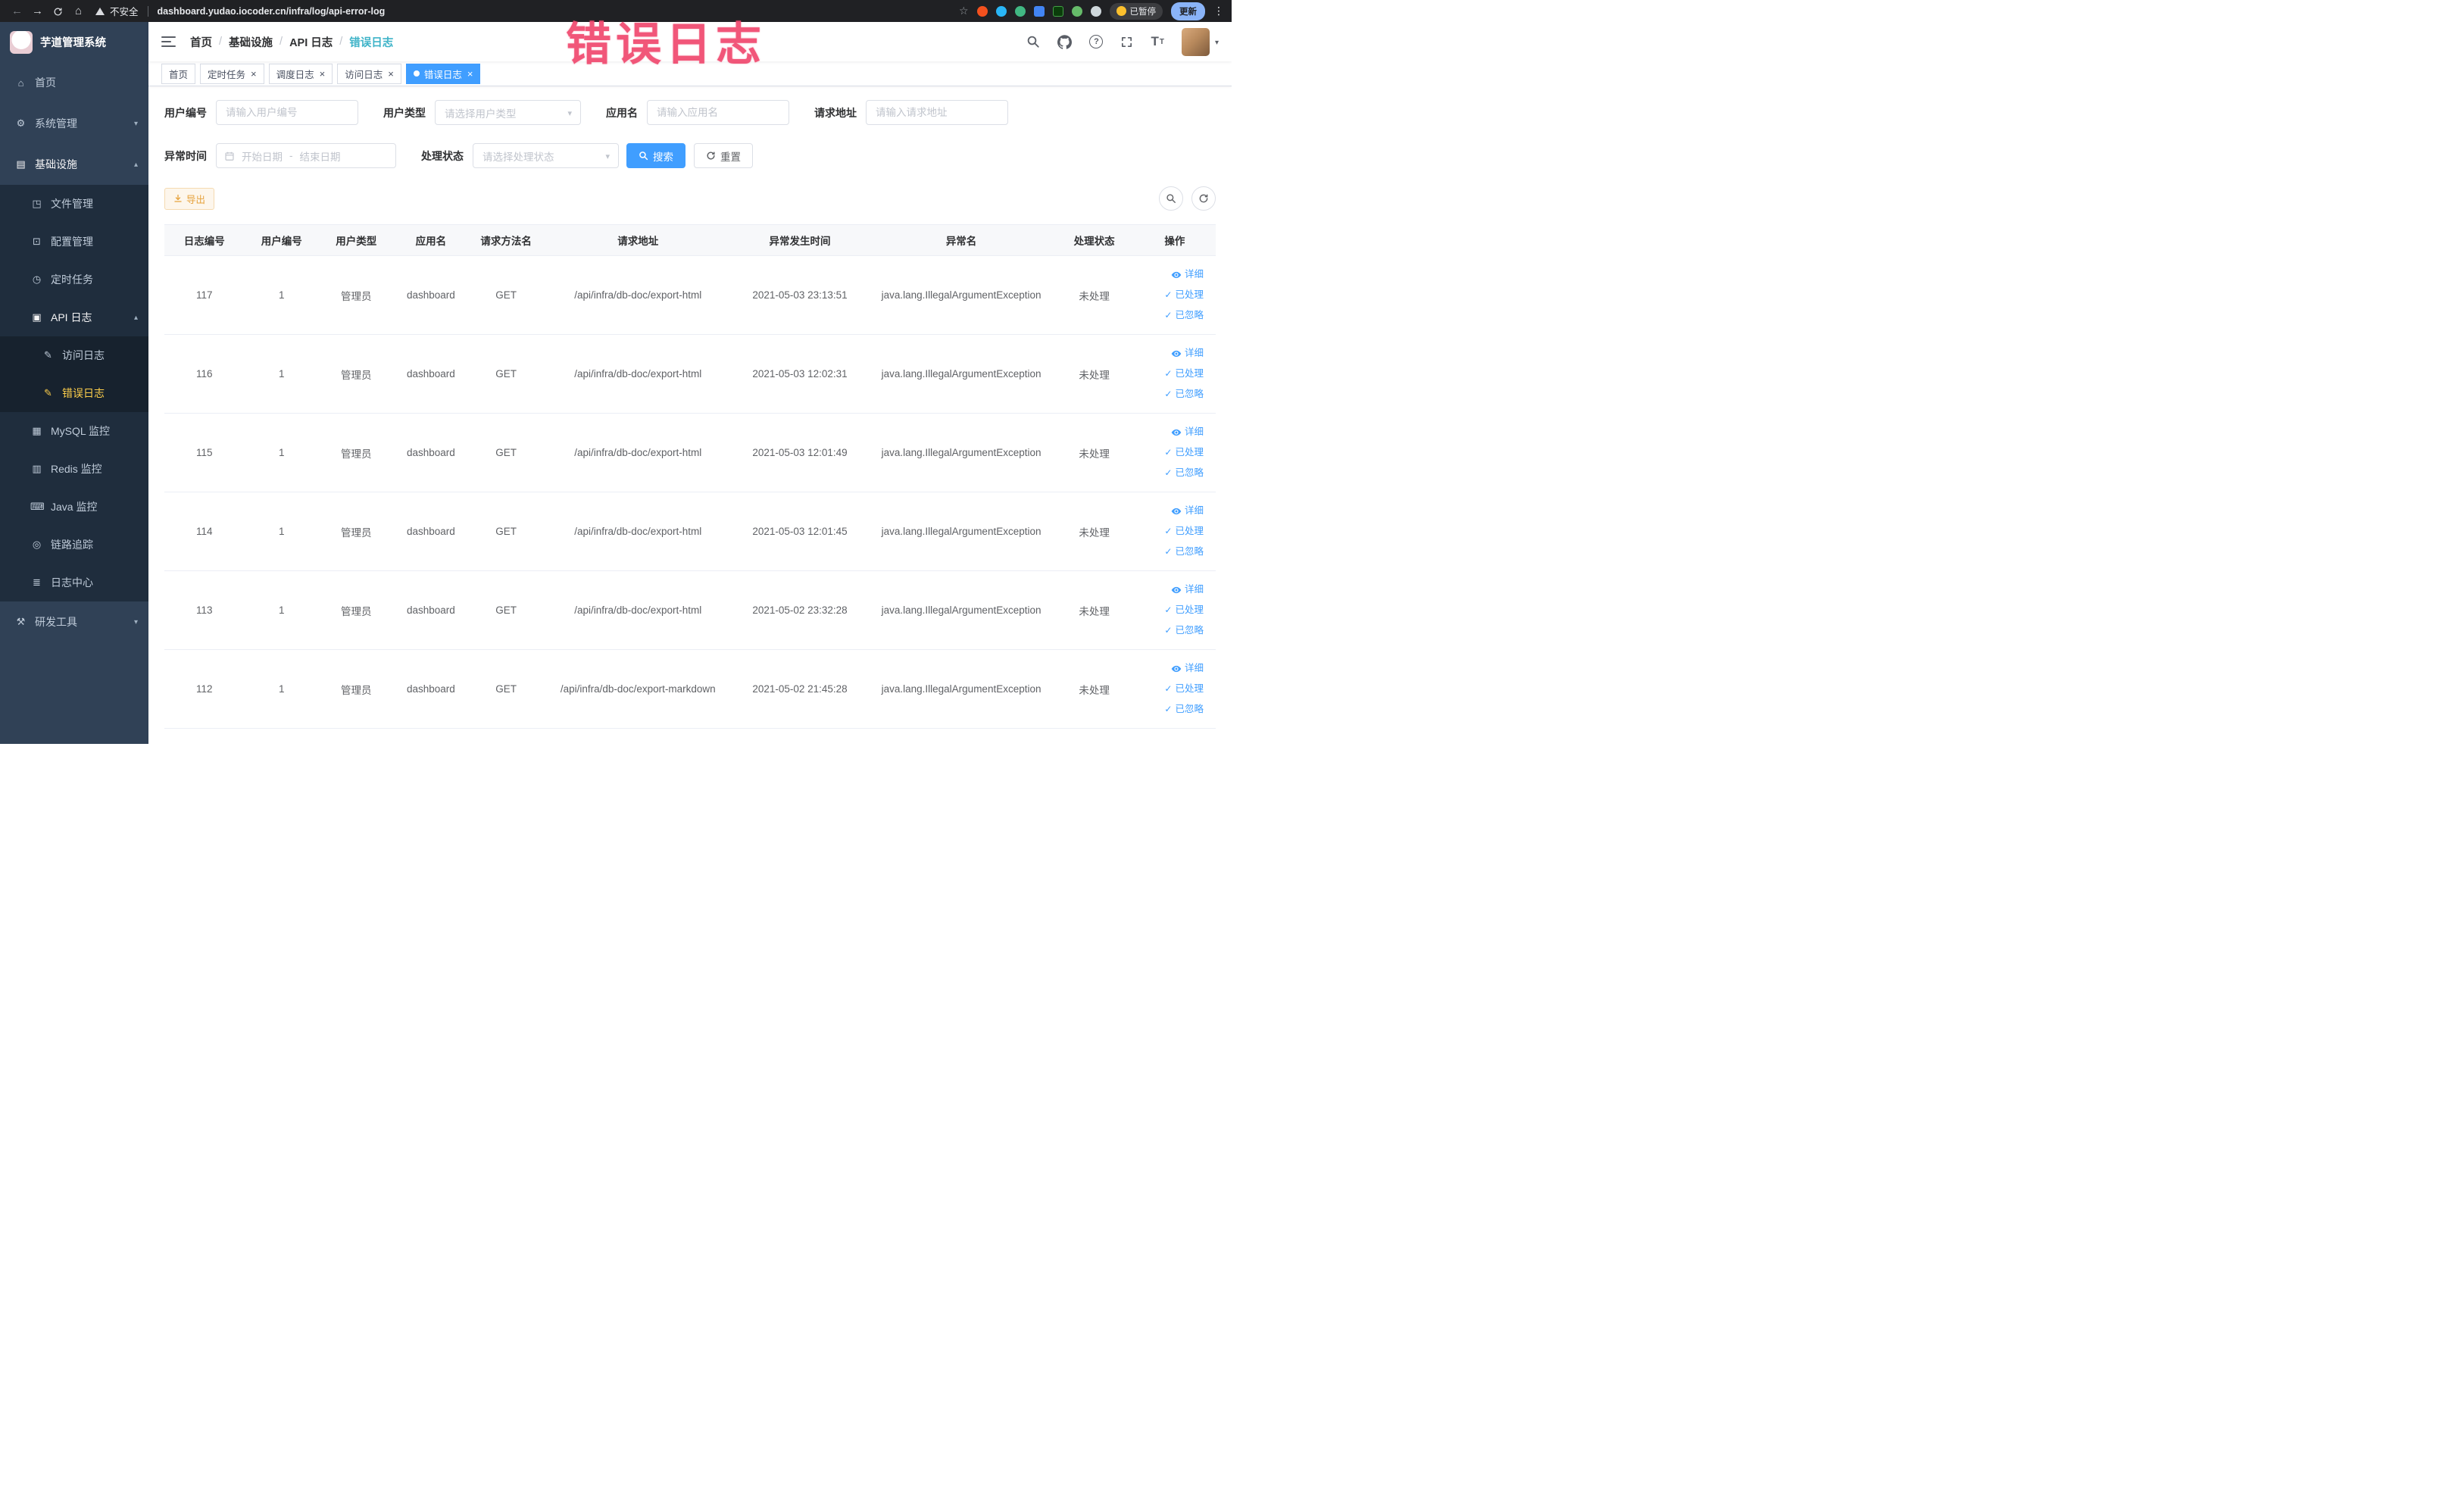 This screenshot has height=1487, width=2464. What do you see at coordinates (189, 198) in the screenshot?
I see `export-button: 导出` at bounding box center [189, 198].